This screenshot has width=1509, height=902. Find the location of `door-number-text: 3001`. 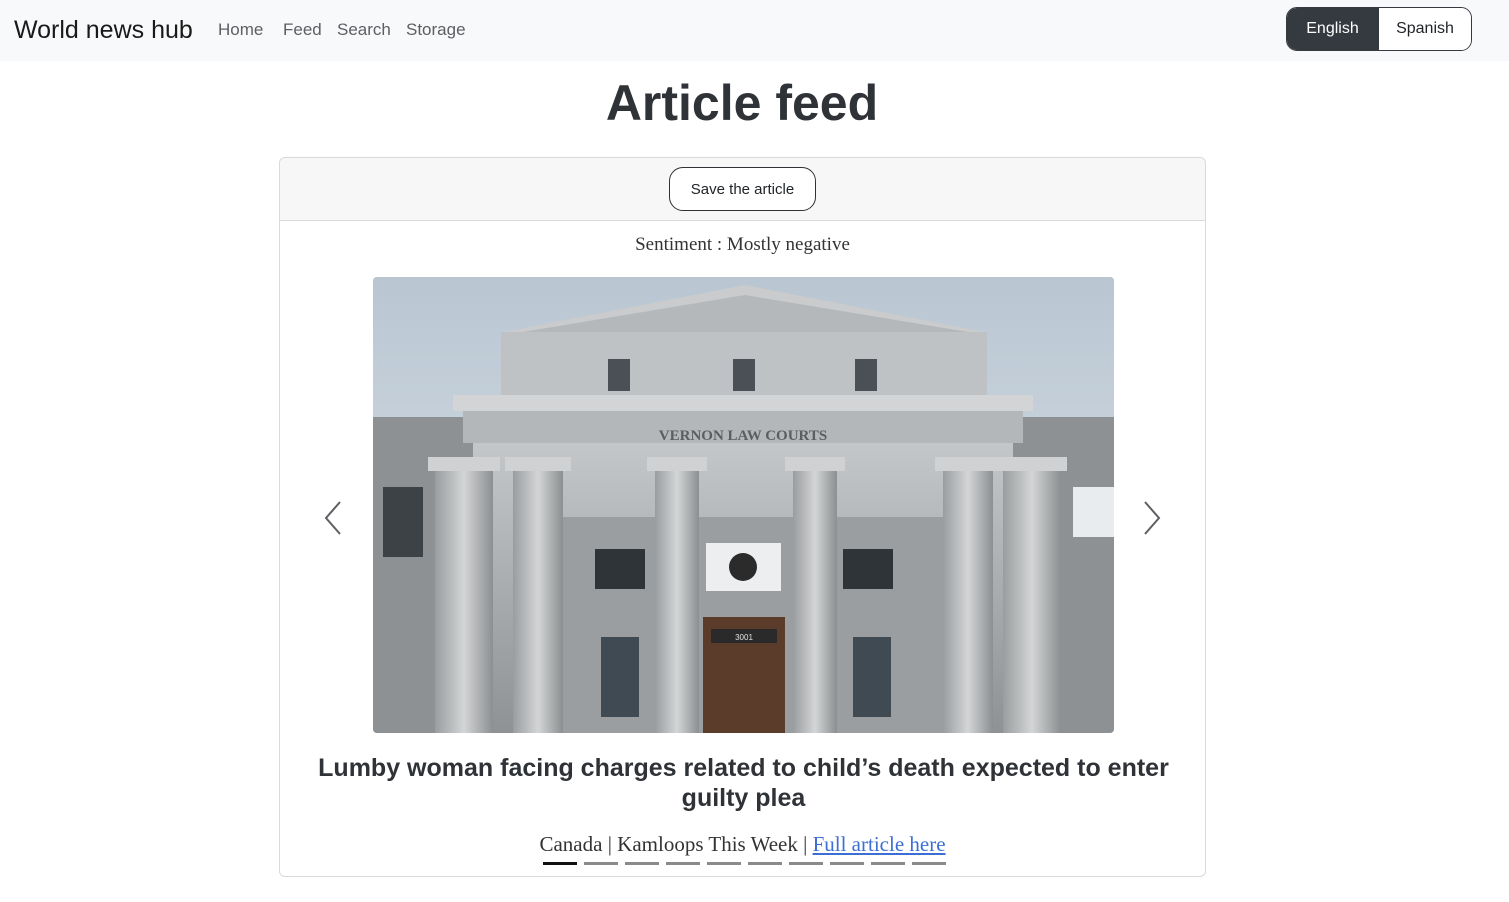

door-number-text: 3001 is located at coordinates (744, 637).